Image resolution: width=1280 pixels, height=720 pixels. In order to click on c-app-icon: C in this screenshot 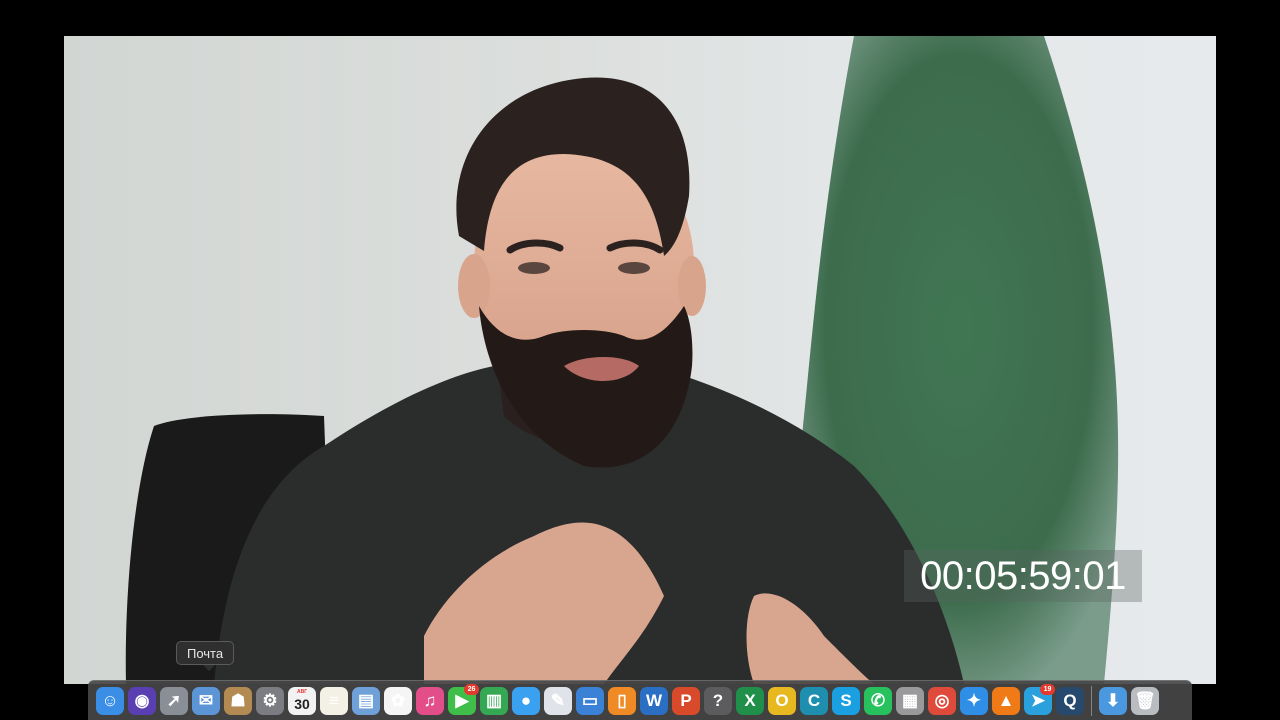, I will do `click(814, 700)`.